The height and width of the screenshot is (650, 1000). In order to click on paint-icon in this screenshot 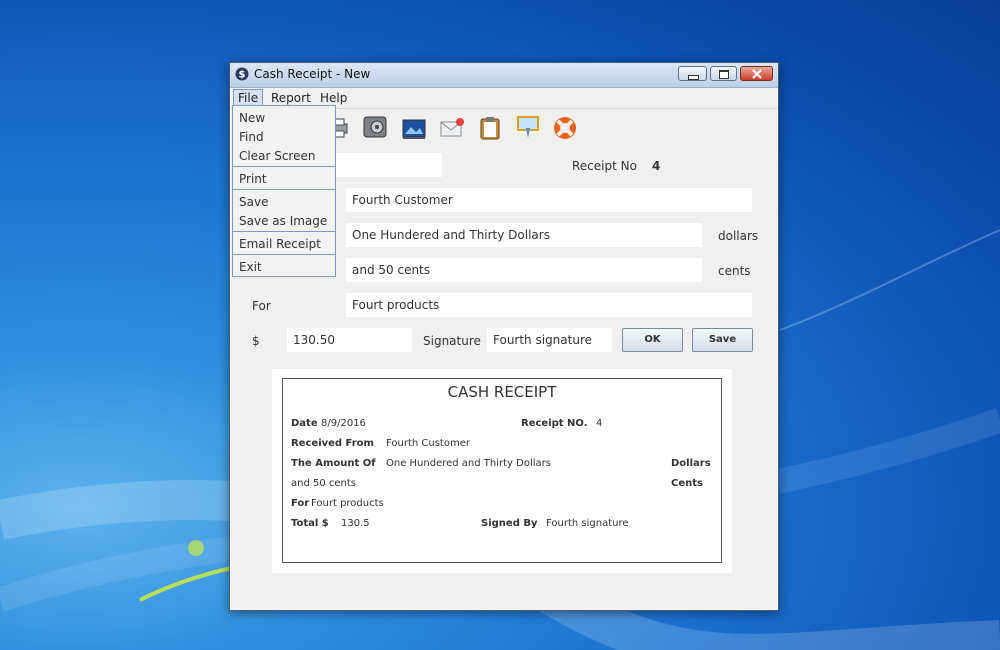, I will do `click(528, 127)`.